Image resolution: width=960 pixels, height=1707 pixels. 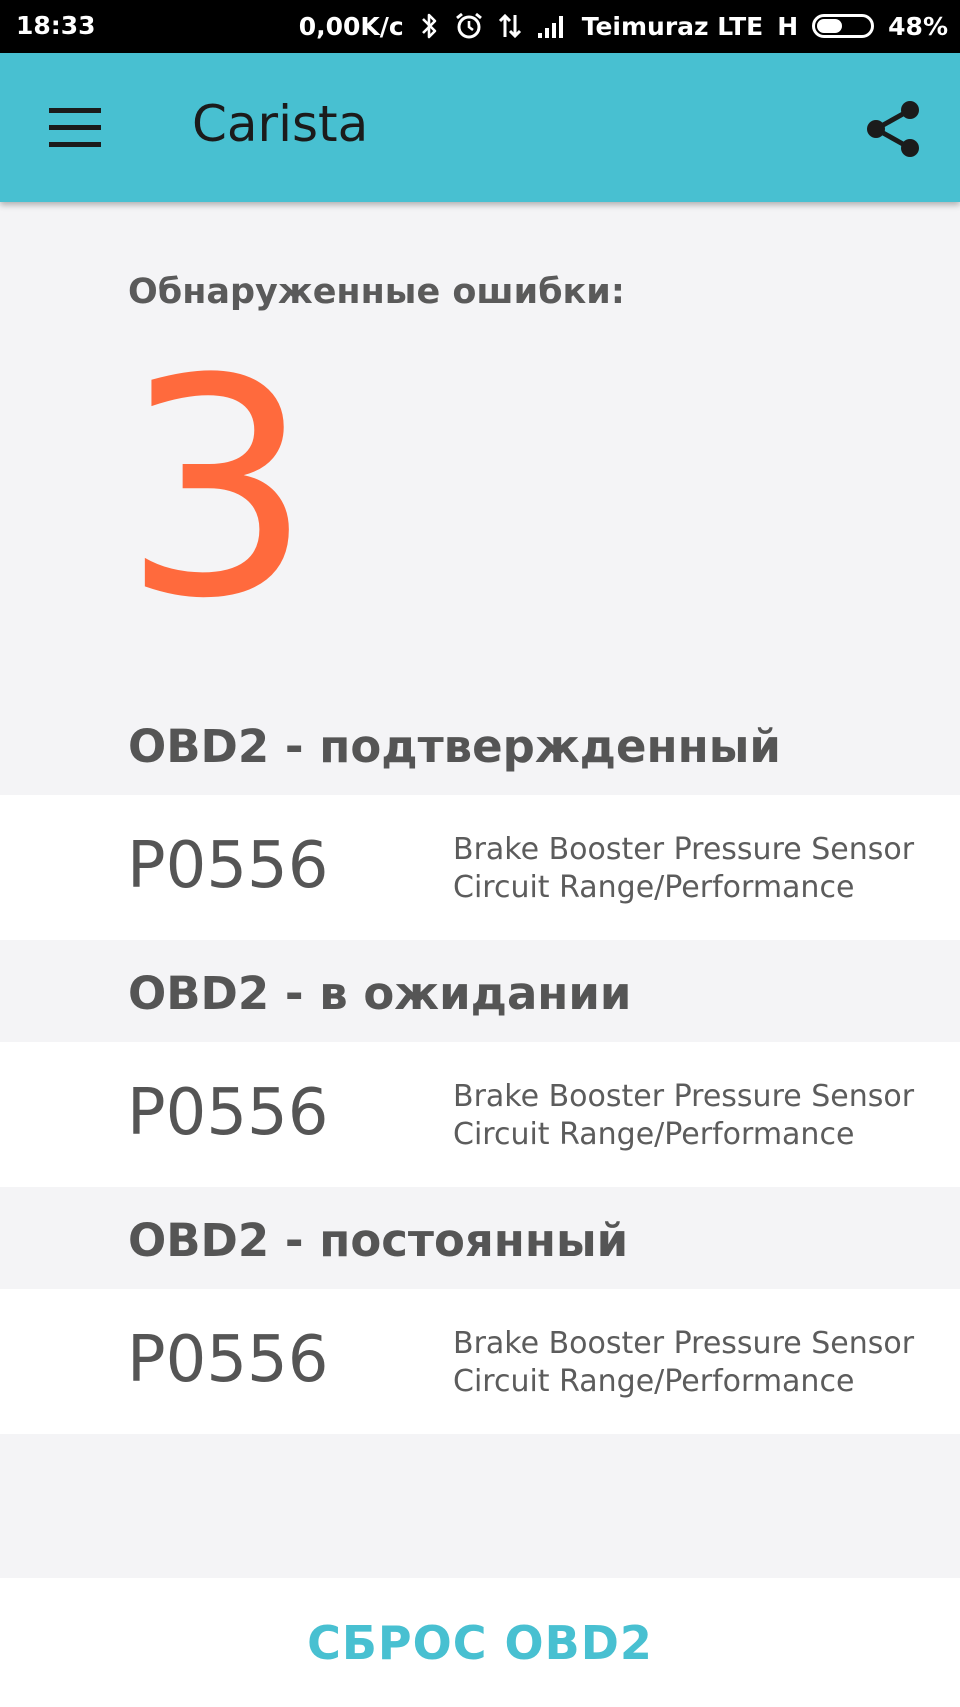 What do you see at coordinates (894, 129) in the screenshot?
I see `share-icon` at bounding box center [894, 129].